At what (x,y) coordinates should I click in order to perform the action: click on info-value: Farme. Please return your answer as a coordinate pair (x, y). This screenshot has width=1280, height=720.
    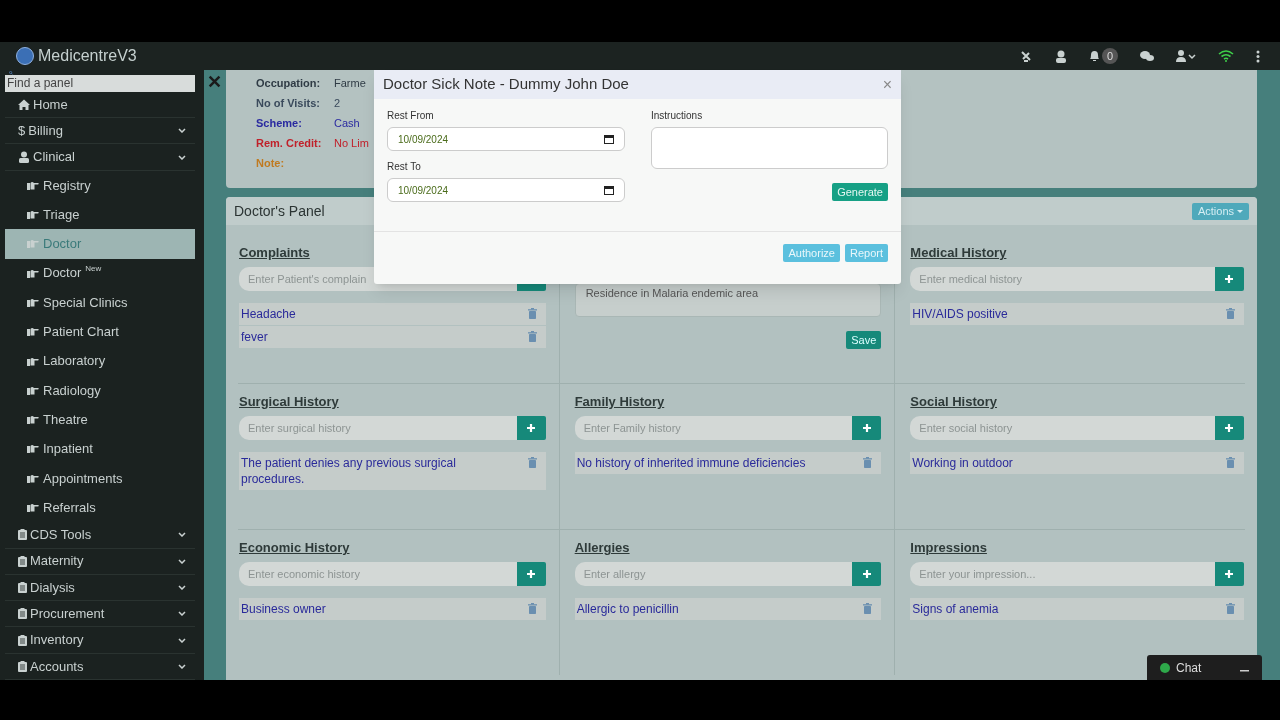
    Looking at the image, I should click on (350, 83).